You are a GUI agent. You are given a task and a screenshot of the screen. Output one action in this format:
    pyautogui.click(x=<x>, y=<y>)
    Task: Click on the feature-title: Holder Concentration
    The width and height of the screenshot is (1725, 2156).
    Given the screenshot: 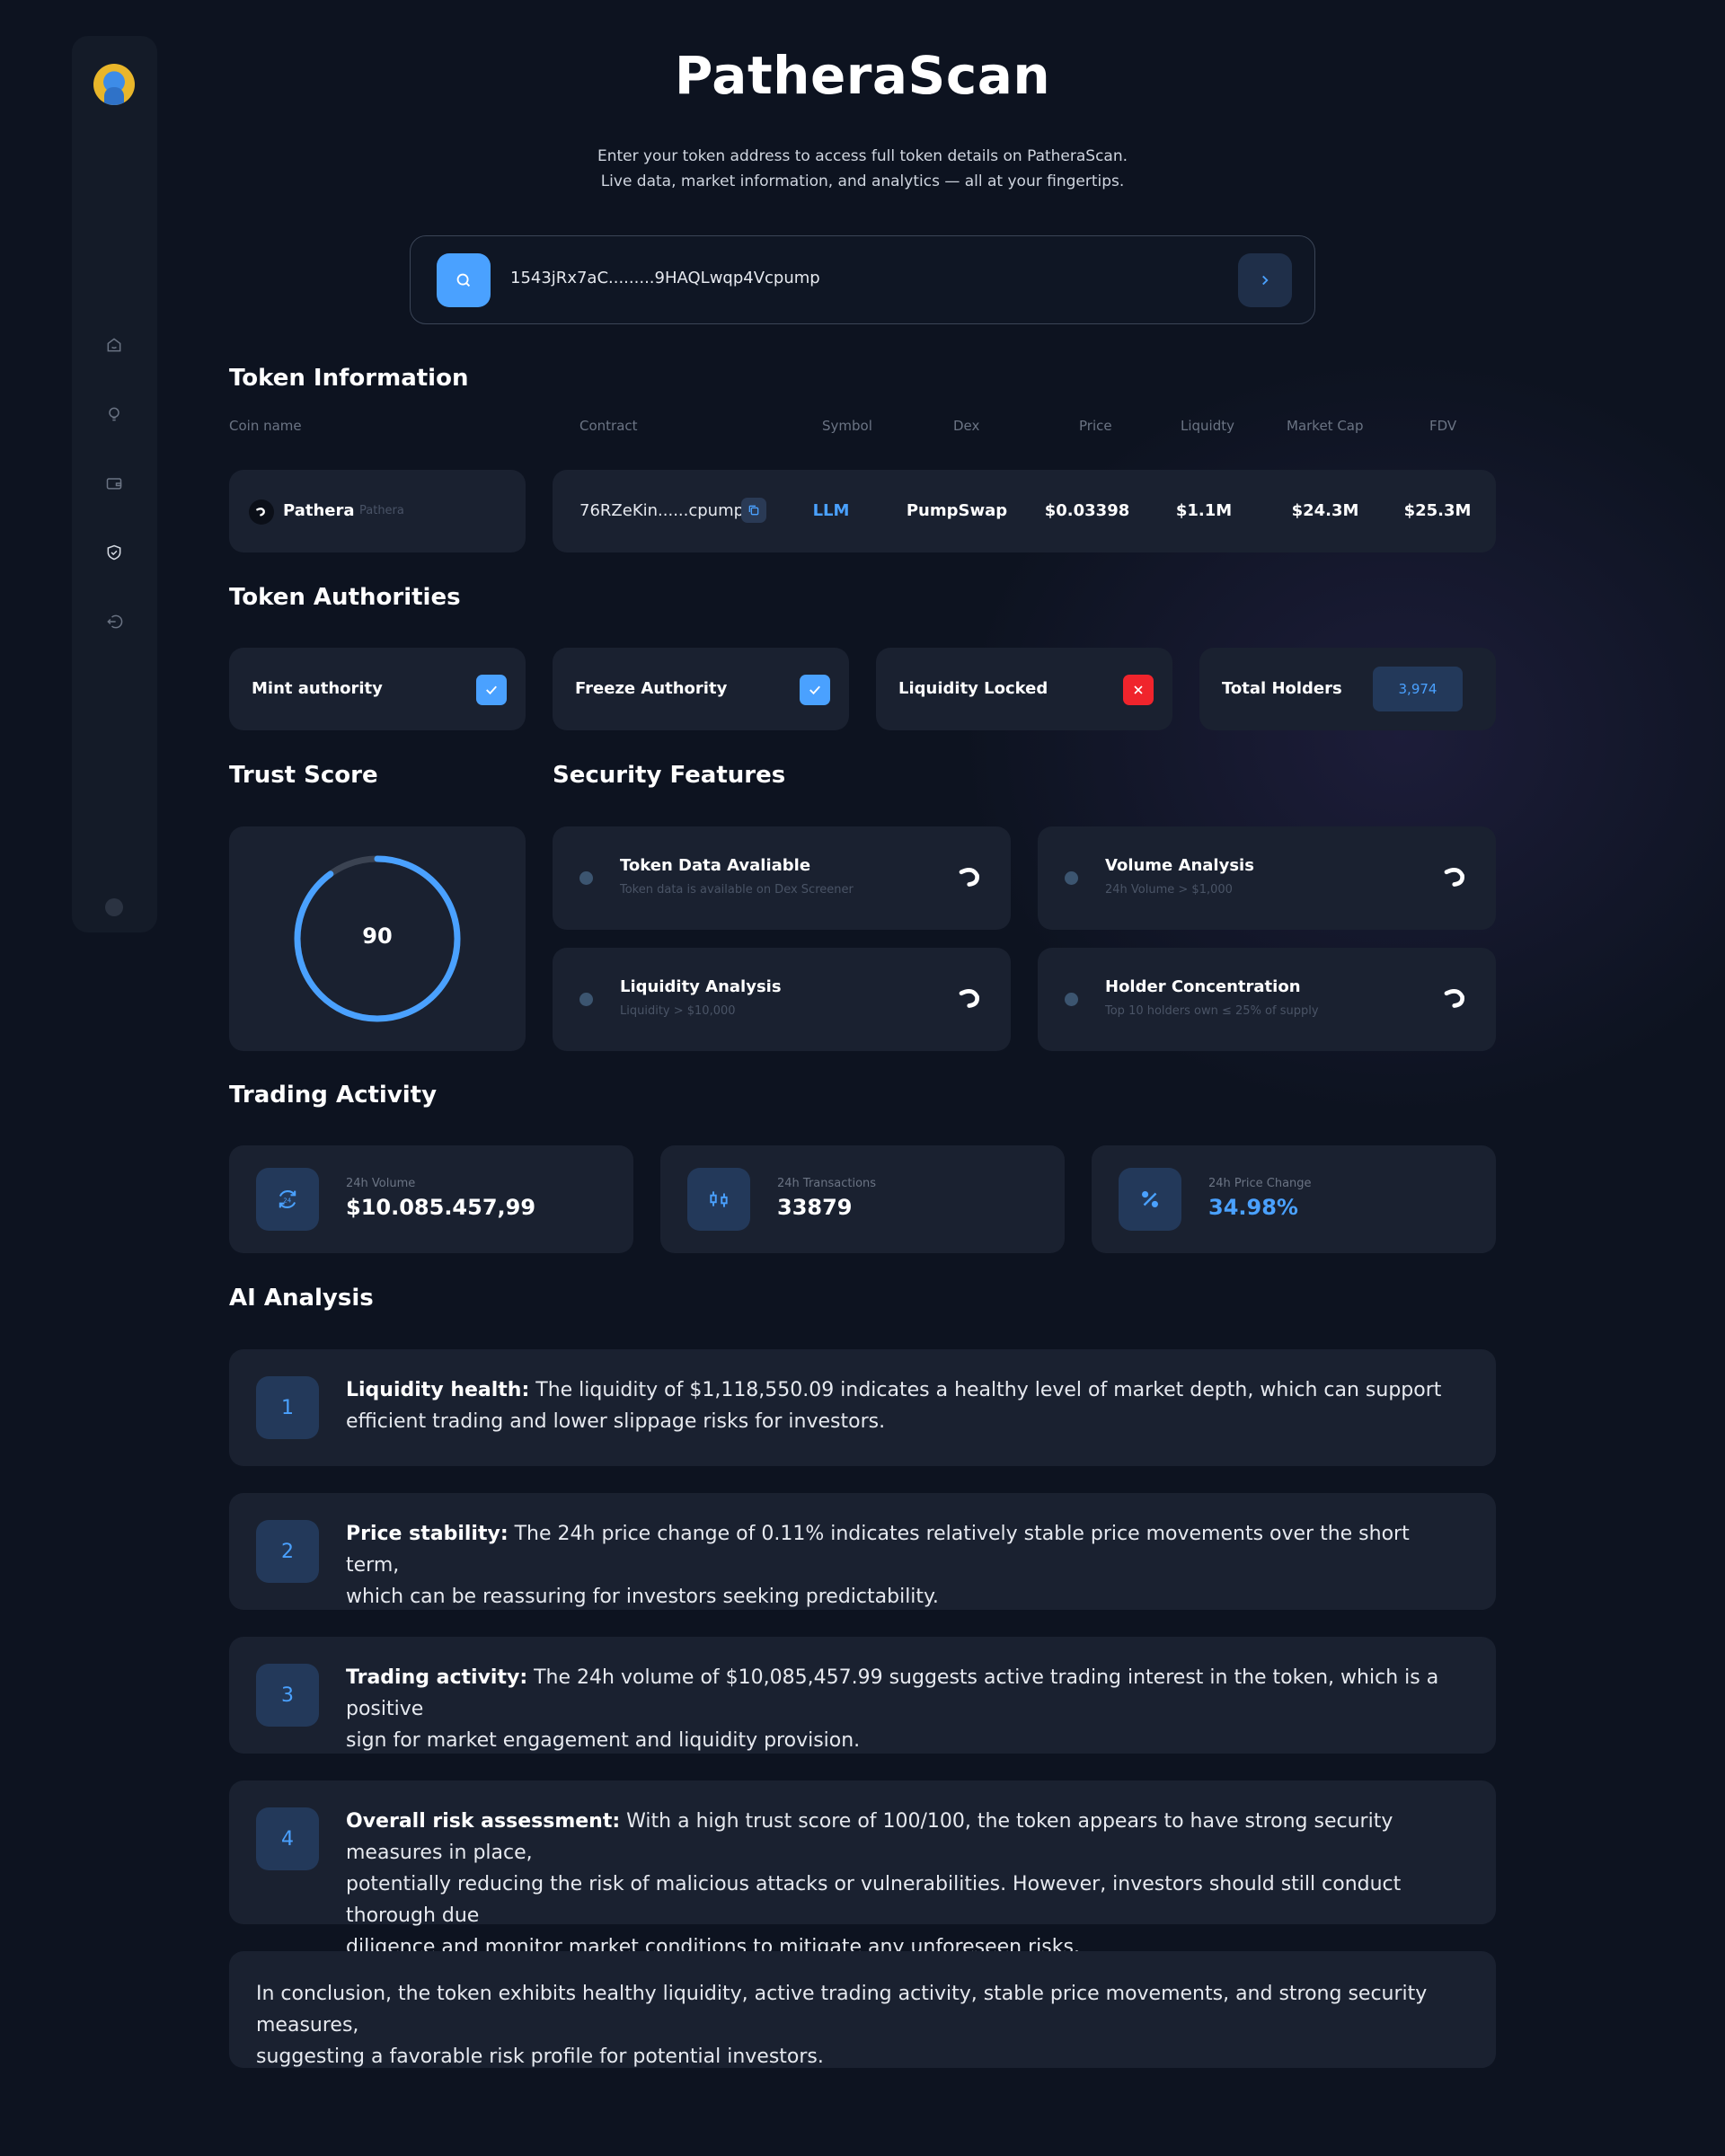 What is the action you would take?
    pyautogui.click(x=1203, y=987)
    